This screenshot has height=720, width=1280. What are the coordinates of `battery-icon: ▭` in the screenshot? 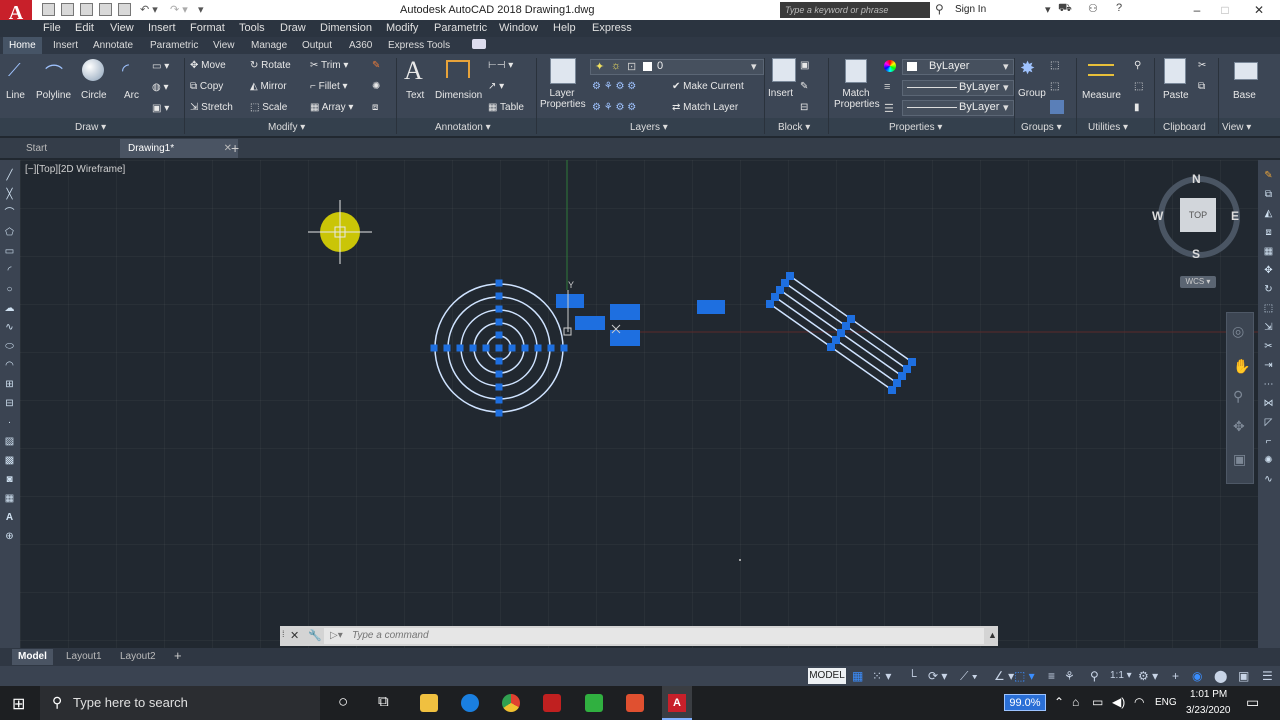 It's located at (1097, 702).